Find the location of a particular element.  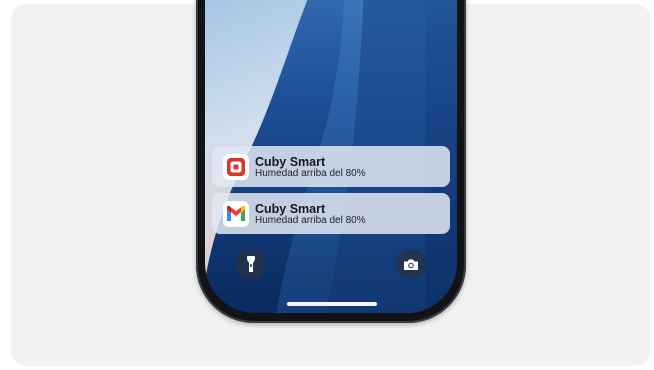

cuby-app-icon is located at coordinates (236, 167).